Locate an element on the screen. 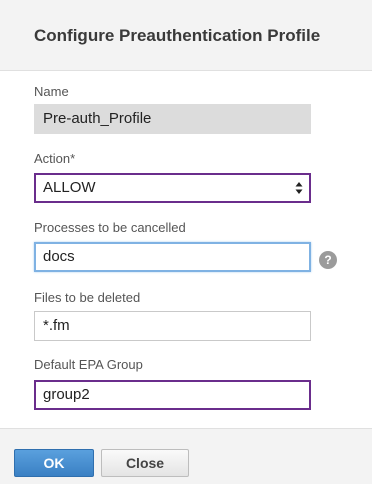 This screenshot has width=372, height=484. close-button: Close is located at coordinates (145, 463).